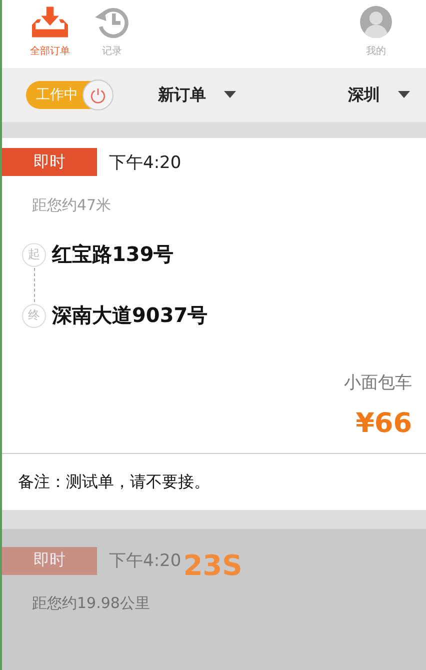 The width and height of the screenshot is (426, 670). I want to click on nav-tab: 记录, so click(112, 32).